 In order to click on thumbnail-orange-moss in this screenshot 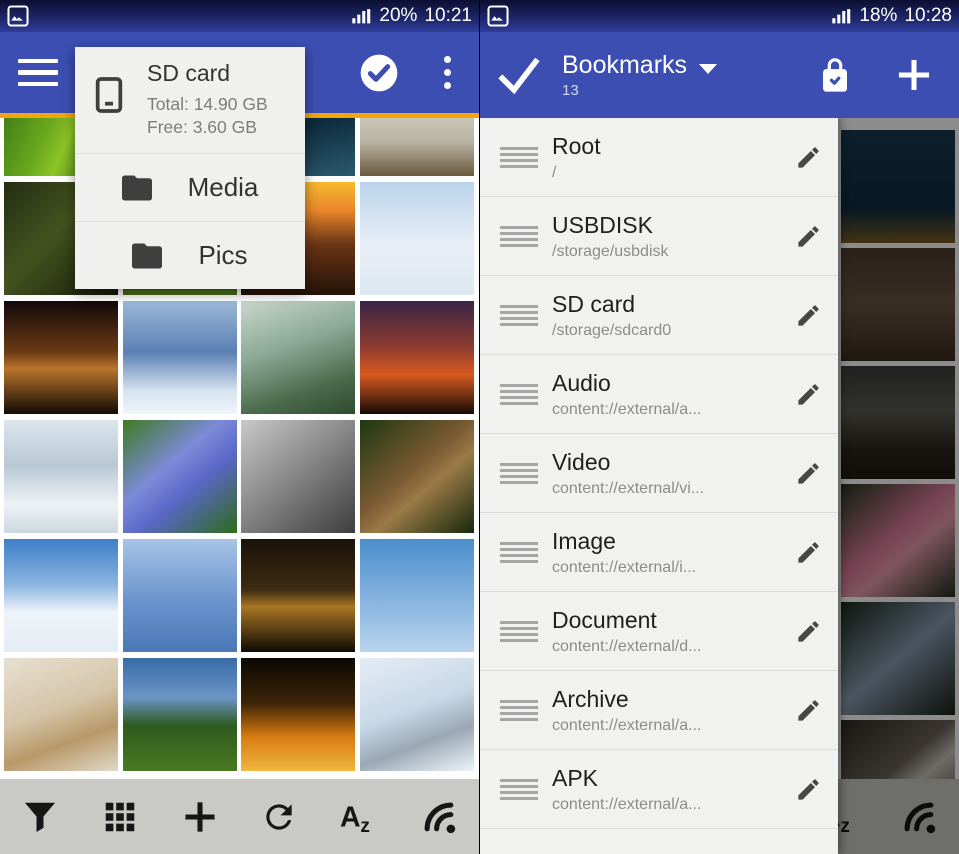, I will do `click(298, 714)`.